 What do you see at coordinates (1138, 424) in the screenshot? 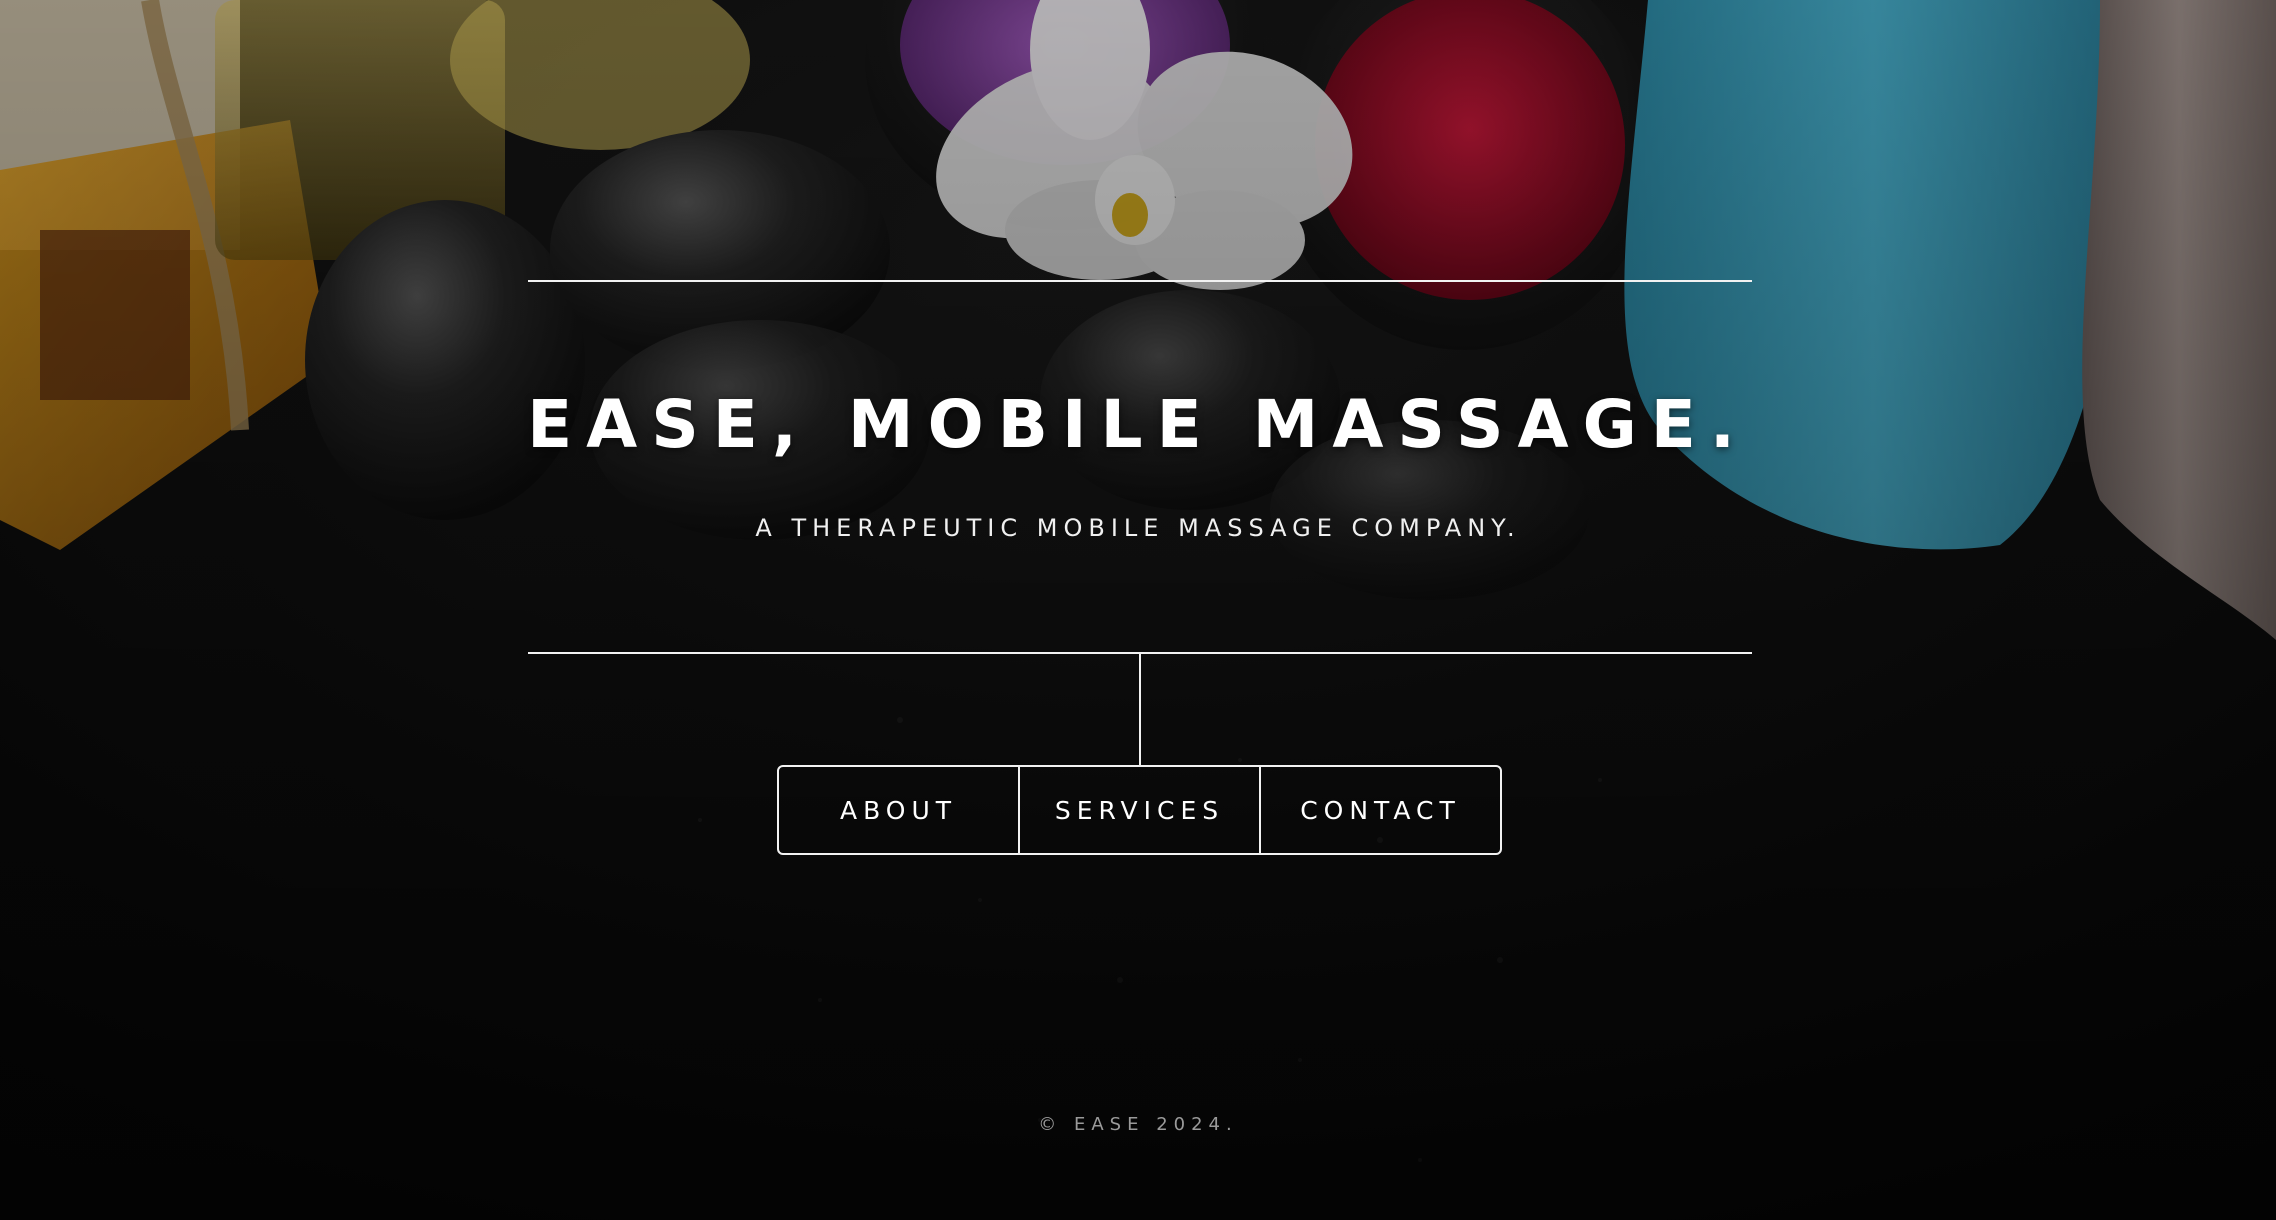
I see `hero-title: EASE, MOBILE MASSAGE.` at bounding box center [1138, 424].